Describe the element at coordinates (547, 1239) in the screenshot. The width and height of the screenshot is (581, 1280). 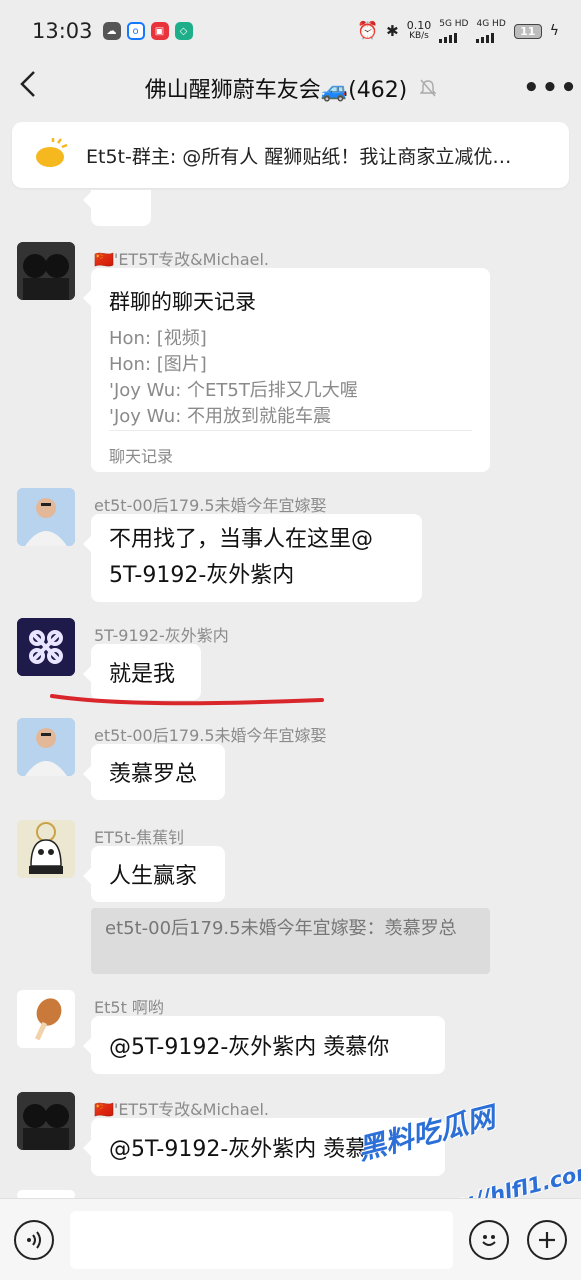
I see `plus-icon` at that location.